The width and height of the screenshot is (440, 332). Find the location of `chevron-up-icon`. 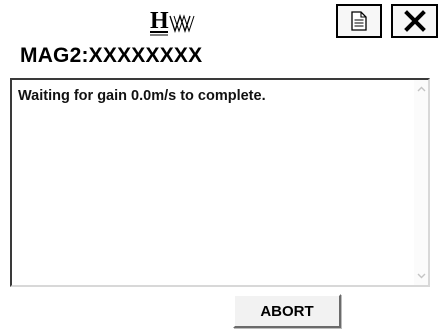

chevron-up-icon is located at coordinates (421, 89).